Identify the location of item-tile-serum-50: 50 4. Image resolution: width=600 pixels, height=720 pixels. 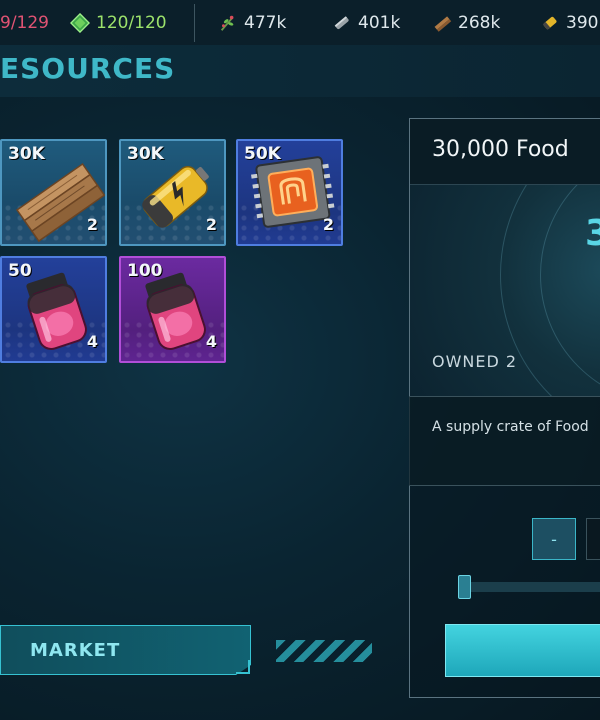
(53, 309).